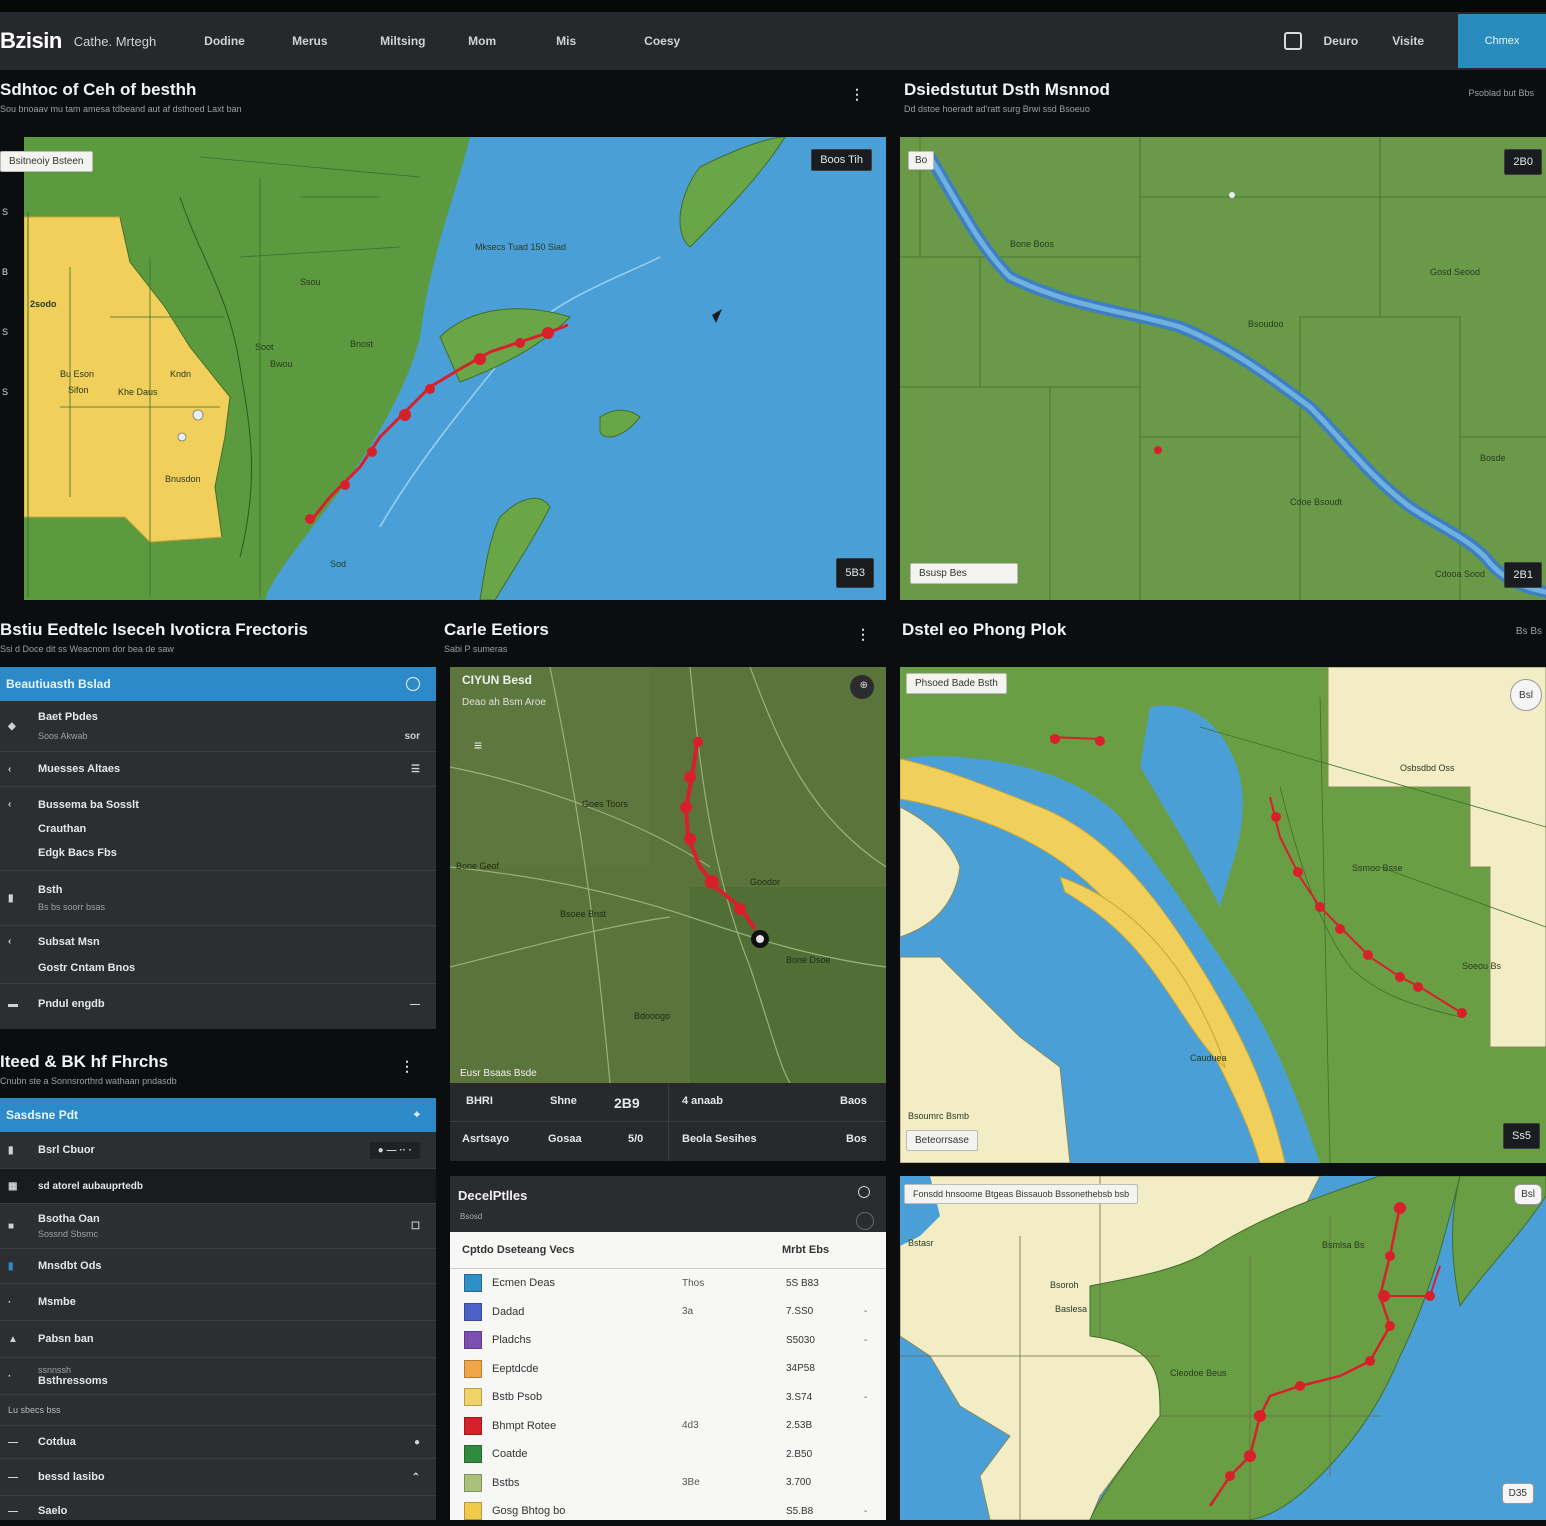 Image resolution: width=1546 pixels, height=1526 pixels. Describe the element at coordinates (668, 1454) in the screenshot. I see `legend-row: Coatde 2.B50` at that location.